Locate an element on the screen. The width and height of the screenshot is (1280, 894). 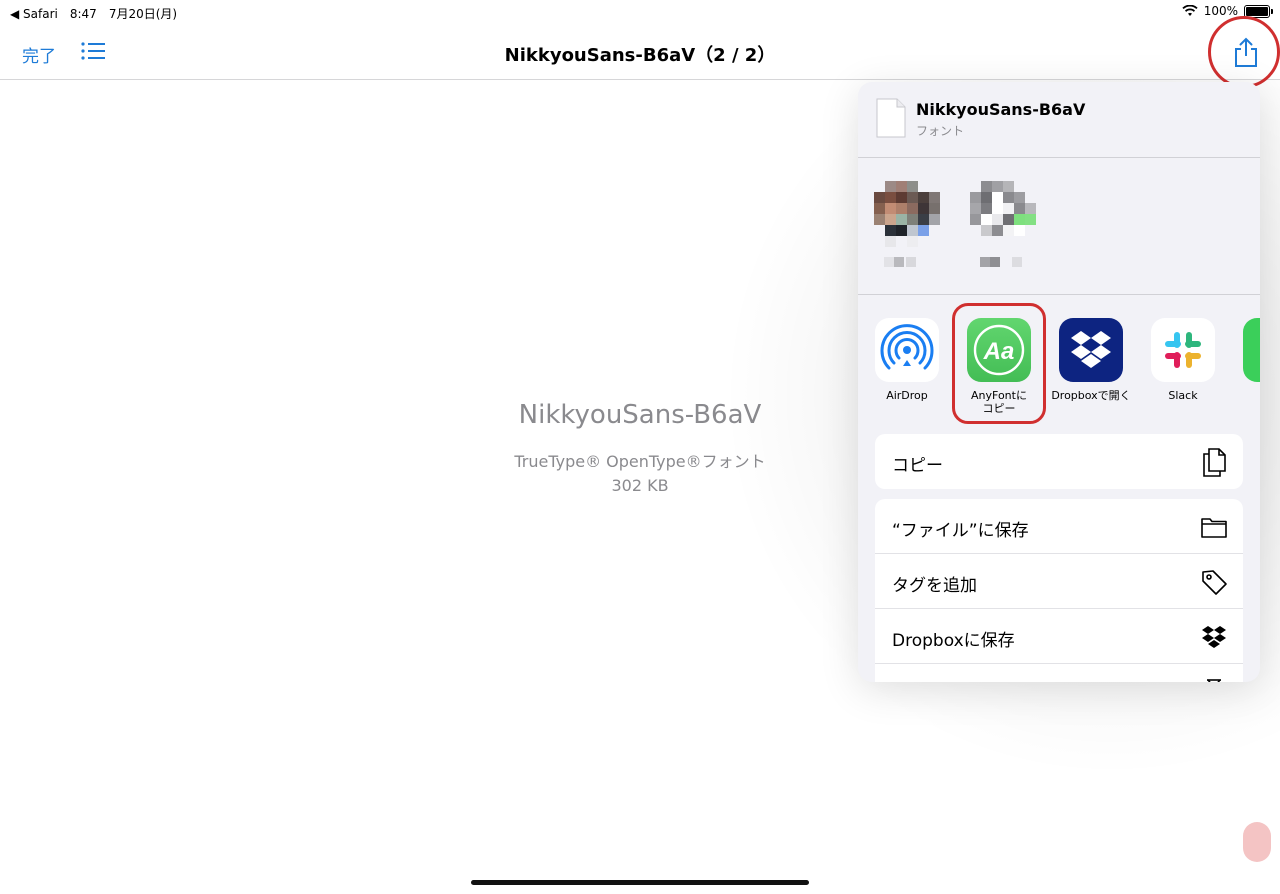
messages-icon is located at coordinates (1251, 350).